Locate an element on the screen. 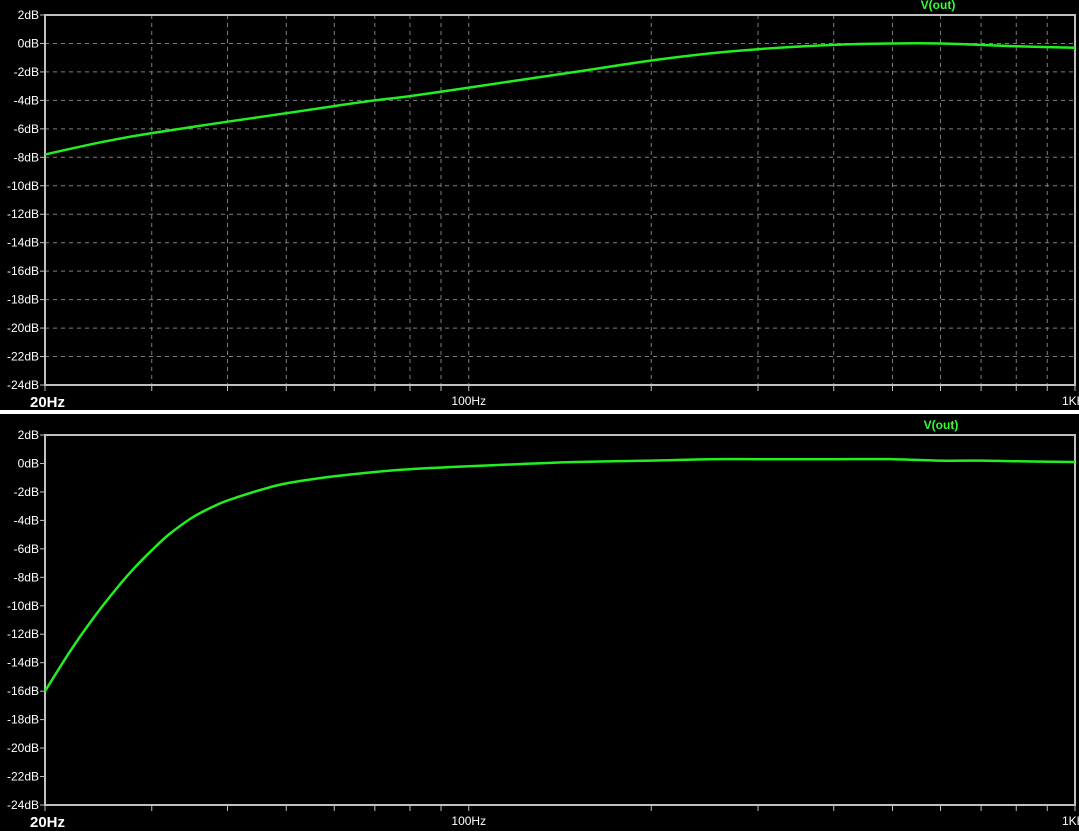  trace-vout is located at coordinates (560, 99).